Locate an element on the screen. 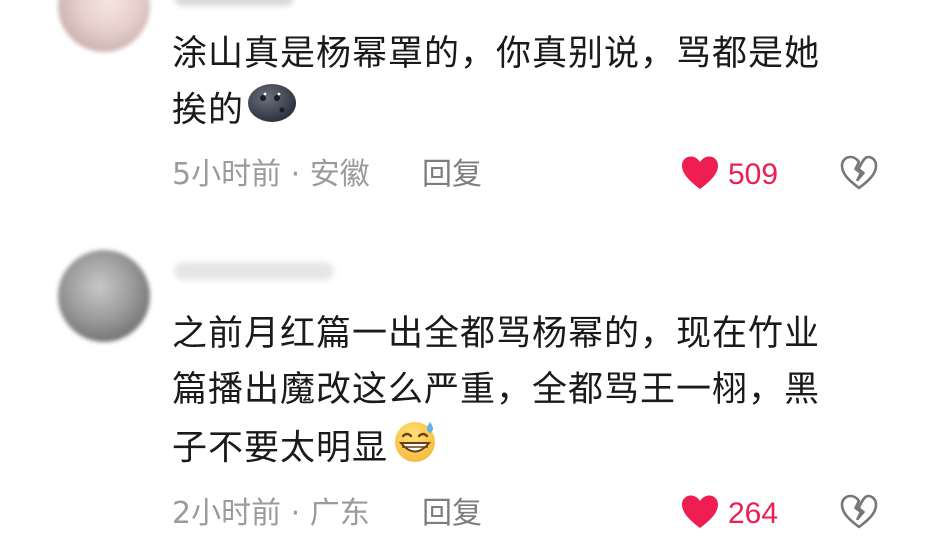 The image size is (948, 549). comment-text-line: 篇播出魔改这么严重，全都骂王一栩，黑 is located at coordinates (496, 390).